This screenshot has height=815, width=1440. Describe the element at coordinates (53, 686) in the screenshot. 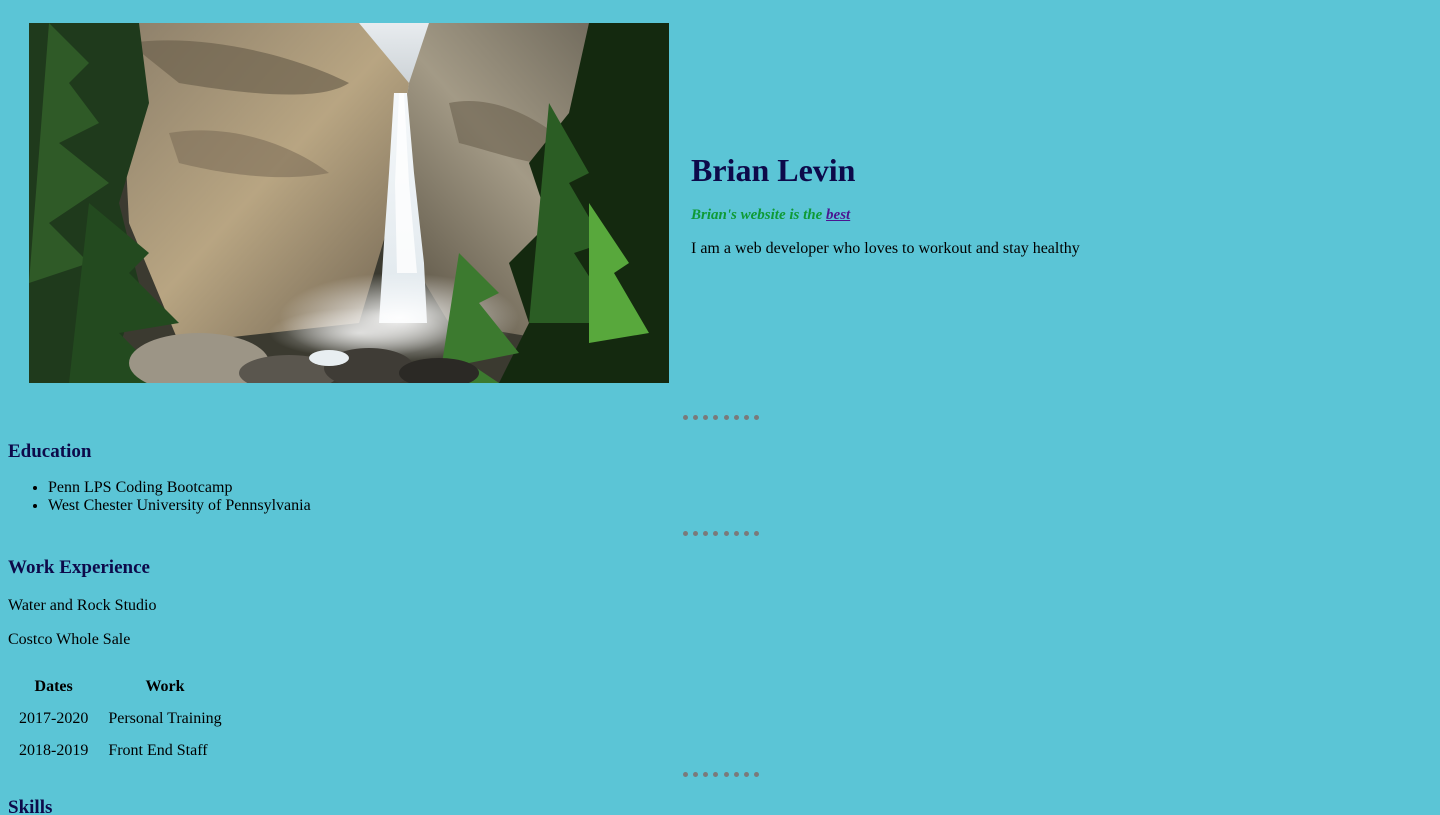

I see `column-header-dates: Dates` at that location.